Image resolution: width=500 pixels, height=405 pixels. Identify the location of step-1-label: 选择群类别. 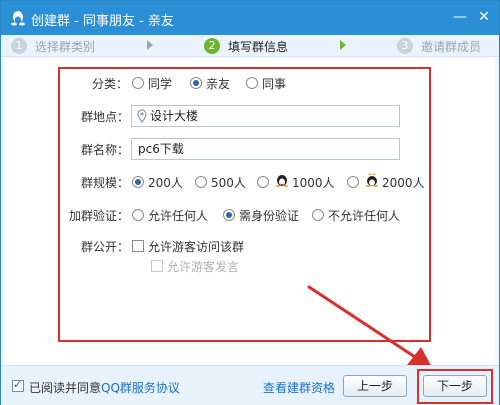
(65, 47).